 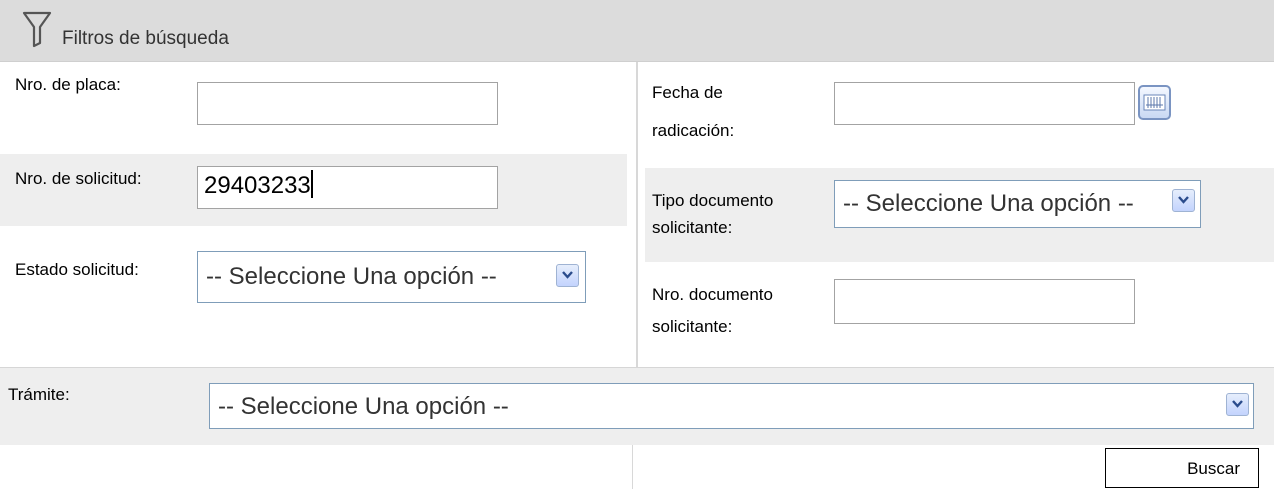 I want to click on filters-header: Filtros de búsqueda, so click(x=637, y=31).